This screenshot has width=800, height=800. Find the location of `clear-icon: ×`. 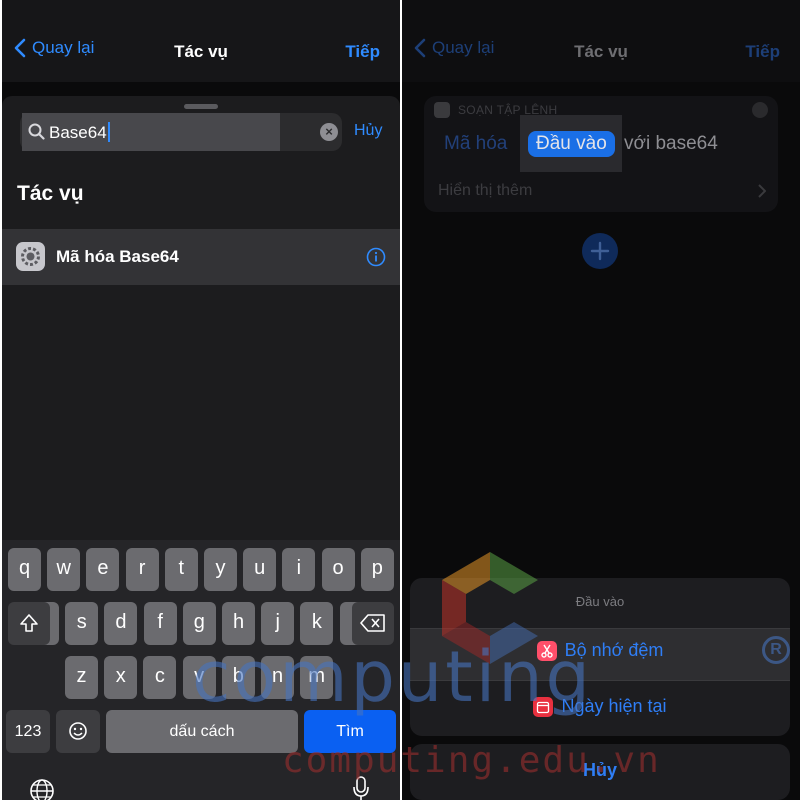

clear-icon: × is located at coordinates (329, 132).